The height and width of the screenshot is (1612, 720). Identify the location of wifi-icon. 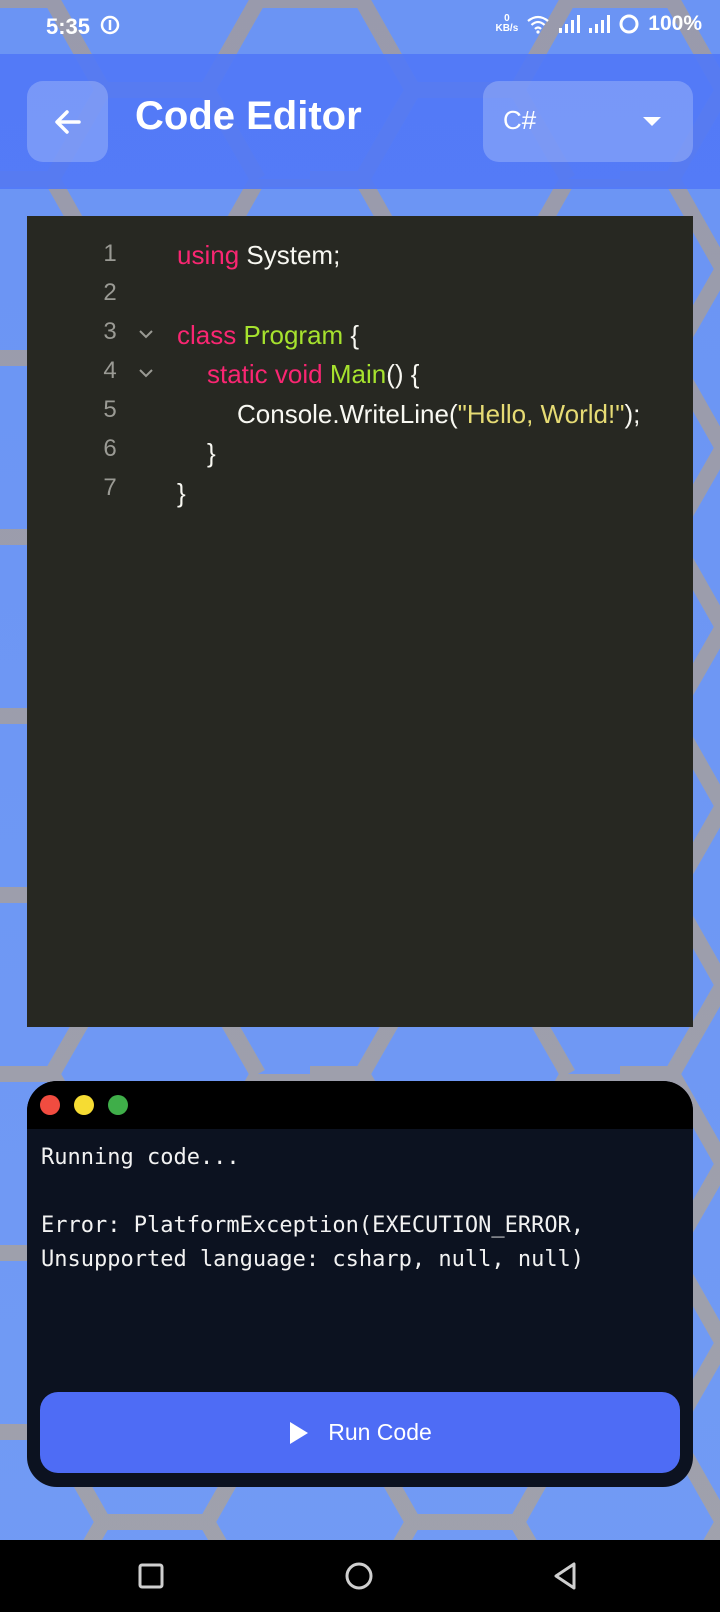
(538, 24).